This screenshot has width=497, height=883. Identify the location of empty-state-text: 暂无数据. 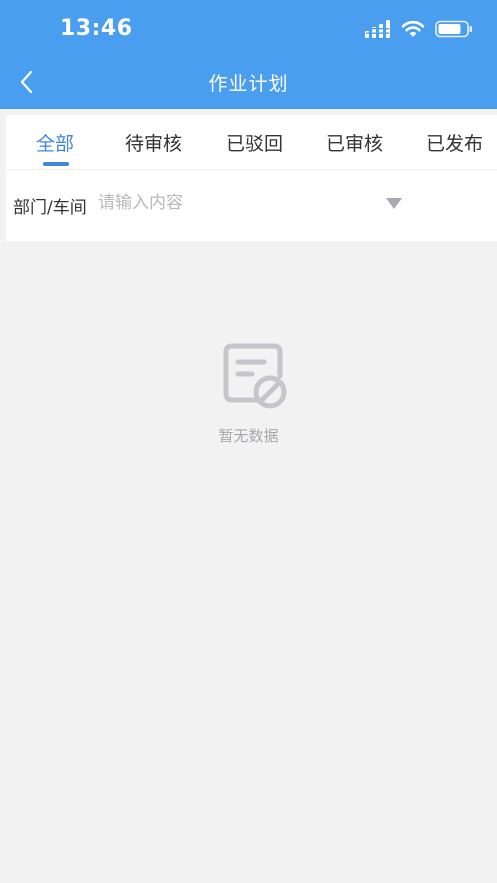
(248, 436).